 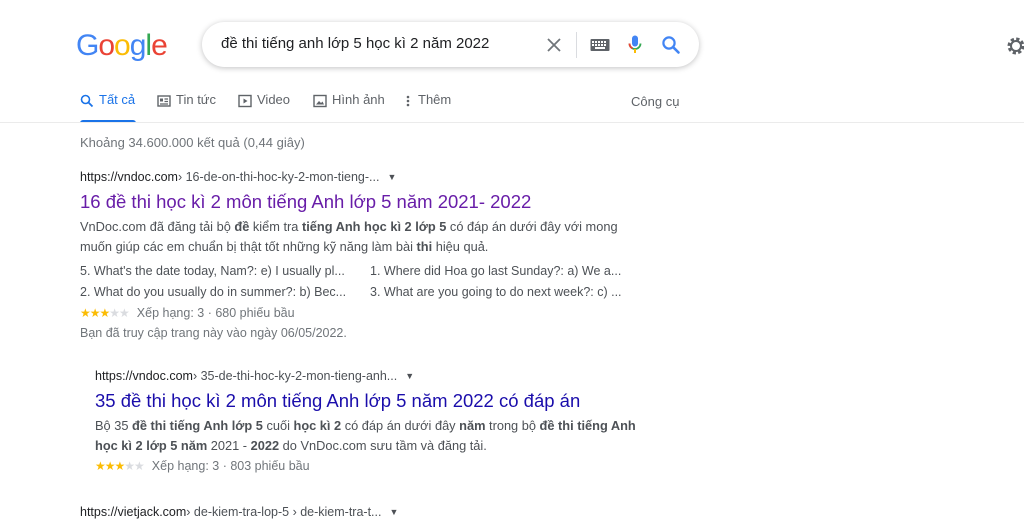 What do you see at coordinates (512, 122) in the screenshot?
I see `header-divider` at bounding box center [512, 122].